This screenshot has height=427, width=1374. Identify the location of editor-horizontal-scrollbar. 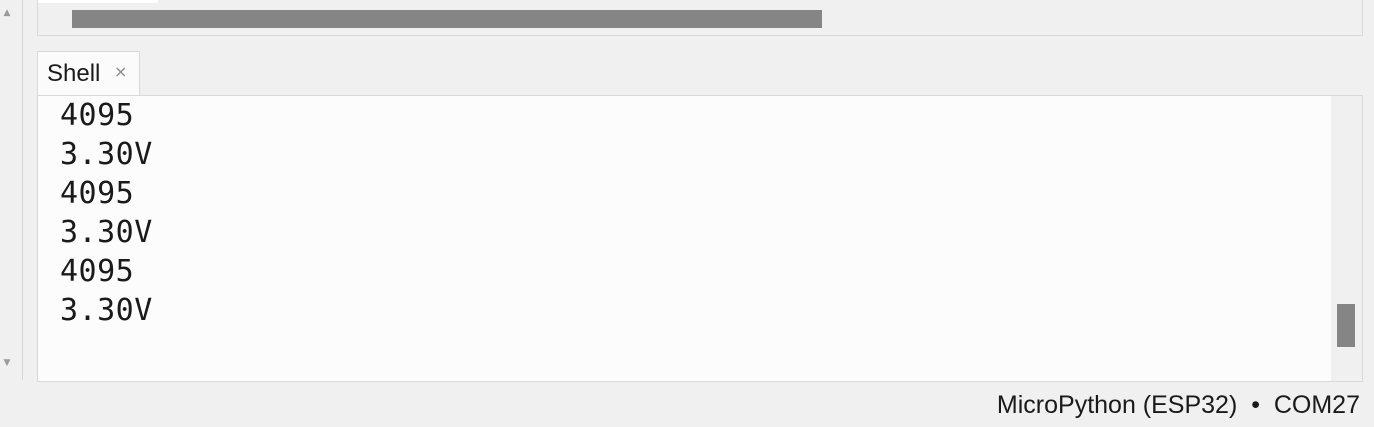
(700, 18).